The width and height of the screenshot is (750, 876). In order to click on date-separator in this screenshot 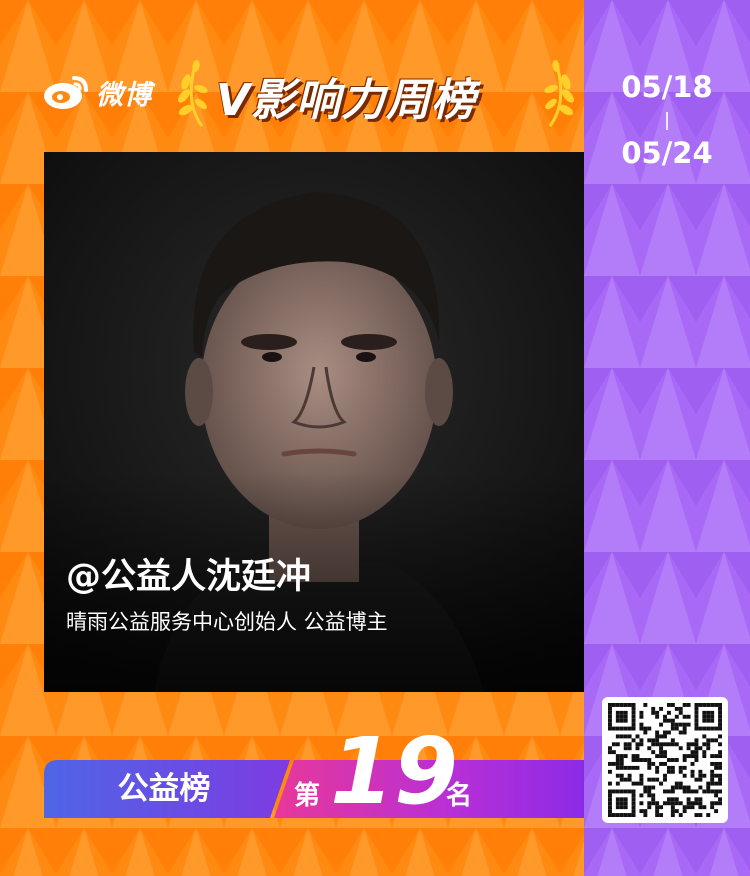, I will do `click(667, 121)`.